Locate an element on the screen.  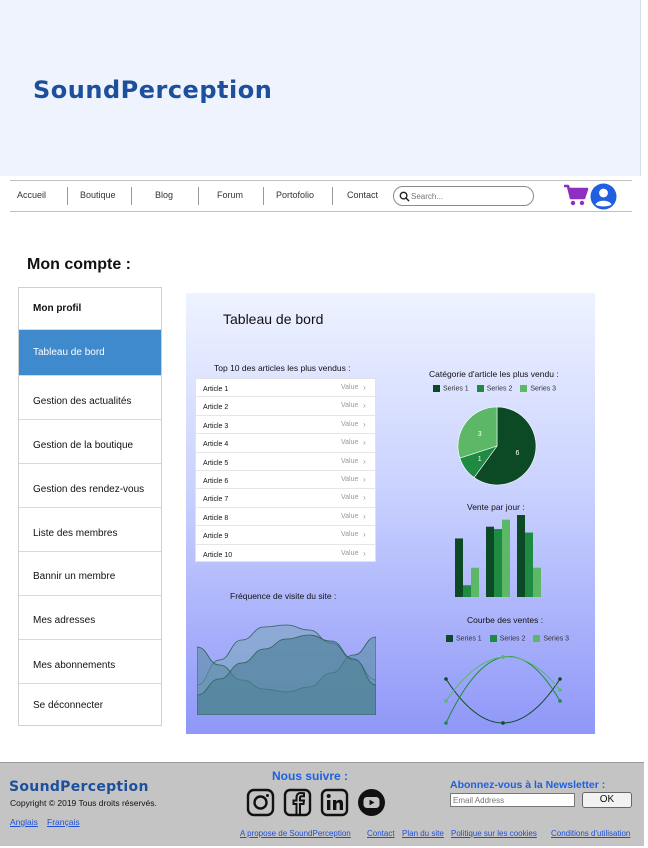
footer-link-a-propos: A propose de SoundPerception is located at coordinates (295, 833).